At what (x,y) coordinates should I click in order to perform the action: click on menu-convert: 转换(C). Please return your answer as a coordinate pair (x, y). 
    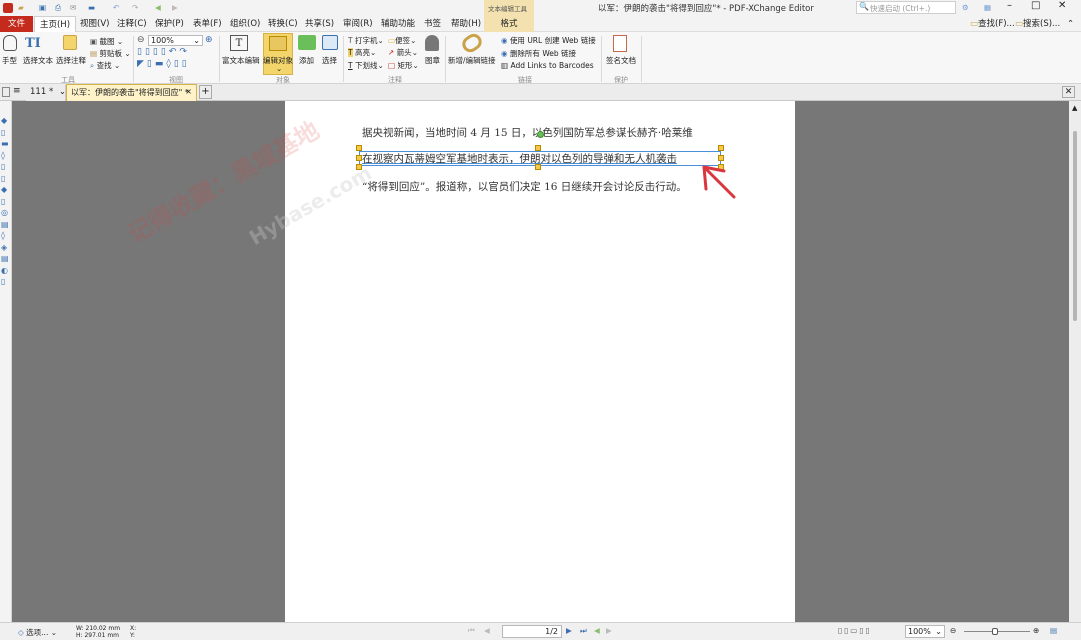
    Looking at the image, I should click on (283, 24).